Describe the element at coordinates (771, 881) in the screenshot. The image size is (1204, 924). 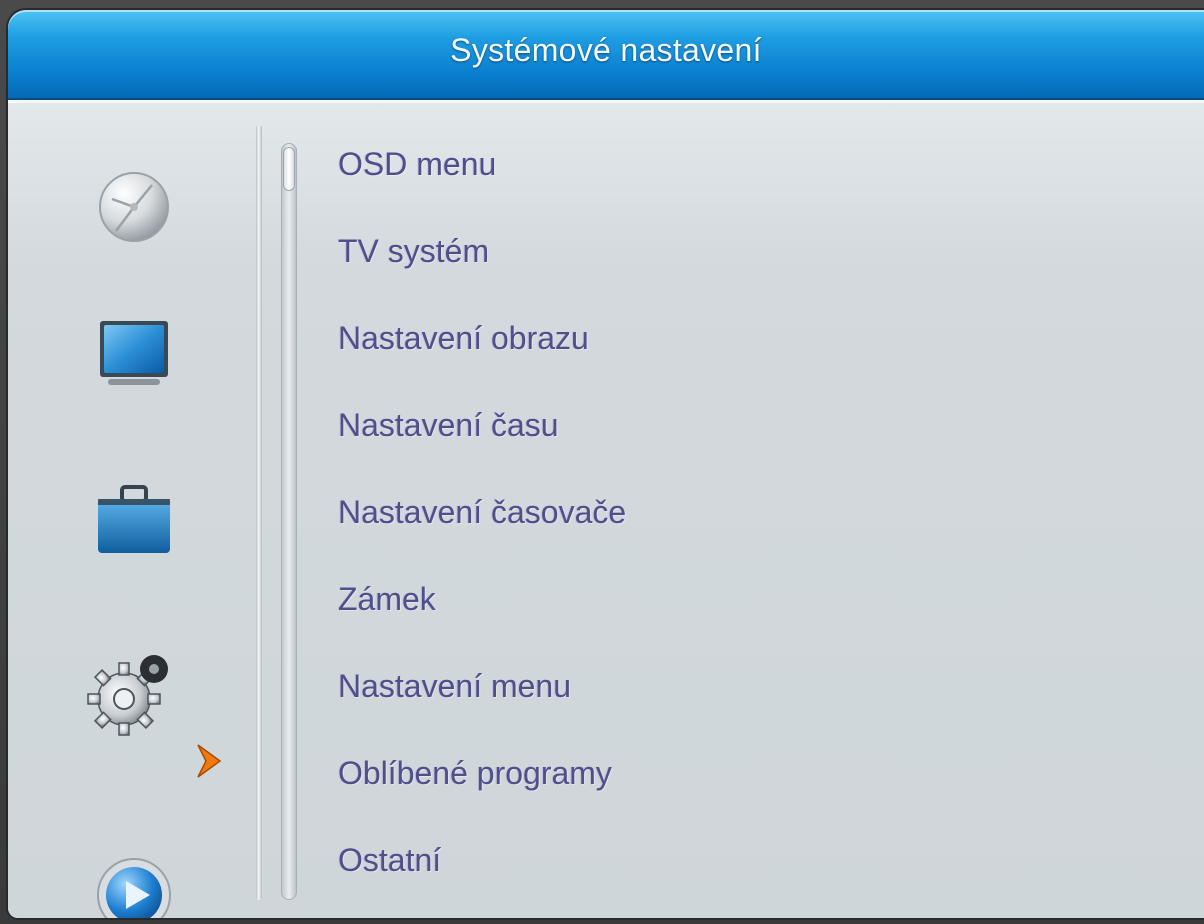
I see `menu-item-other: Ostatní` at that location.